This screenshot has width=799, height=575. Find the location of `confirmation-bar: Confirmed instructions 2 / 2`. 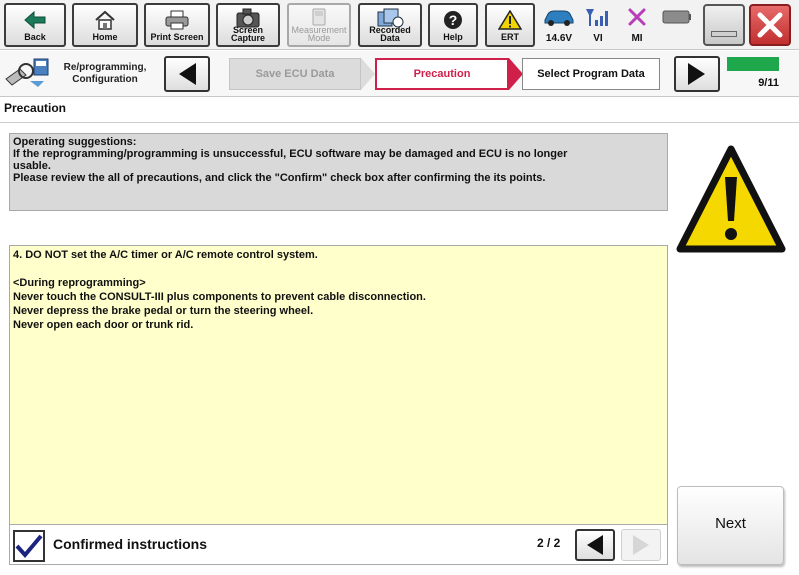

confirmation-bar: Confirmed instructions 2 / 2 is located at coordinates (338, 545).